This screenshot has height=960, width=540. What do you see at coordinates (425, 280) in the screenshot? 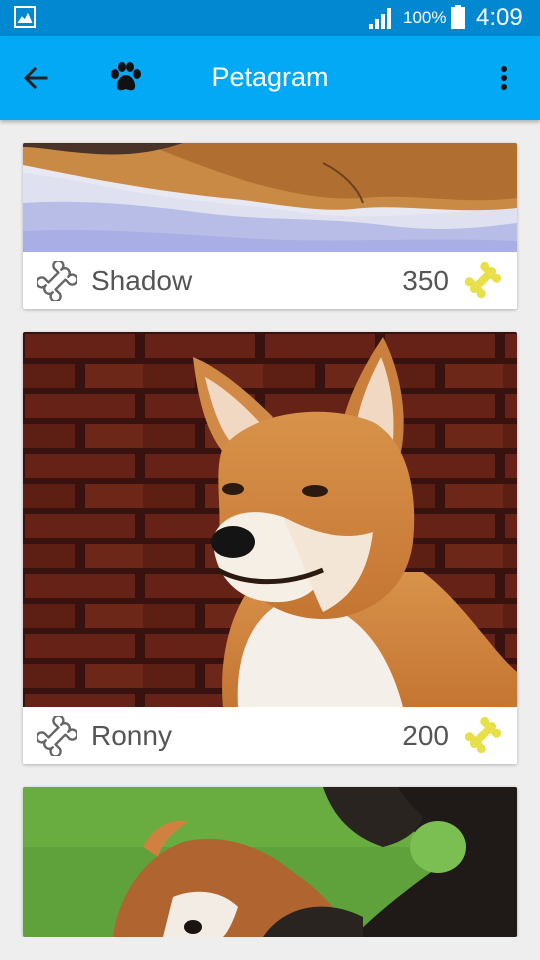
I see `like-count: 350` at bounding box center [425, 280].